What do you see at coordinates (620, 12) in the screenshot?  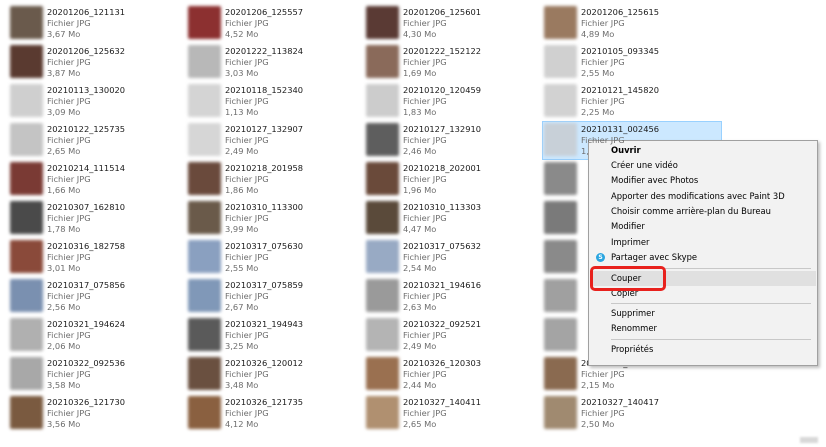 I see `file-name: 20201206_125615` at bounding box center [620, 12].